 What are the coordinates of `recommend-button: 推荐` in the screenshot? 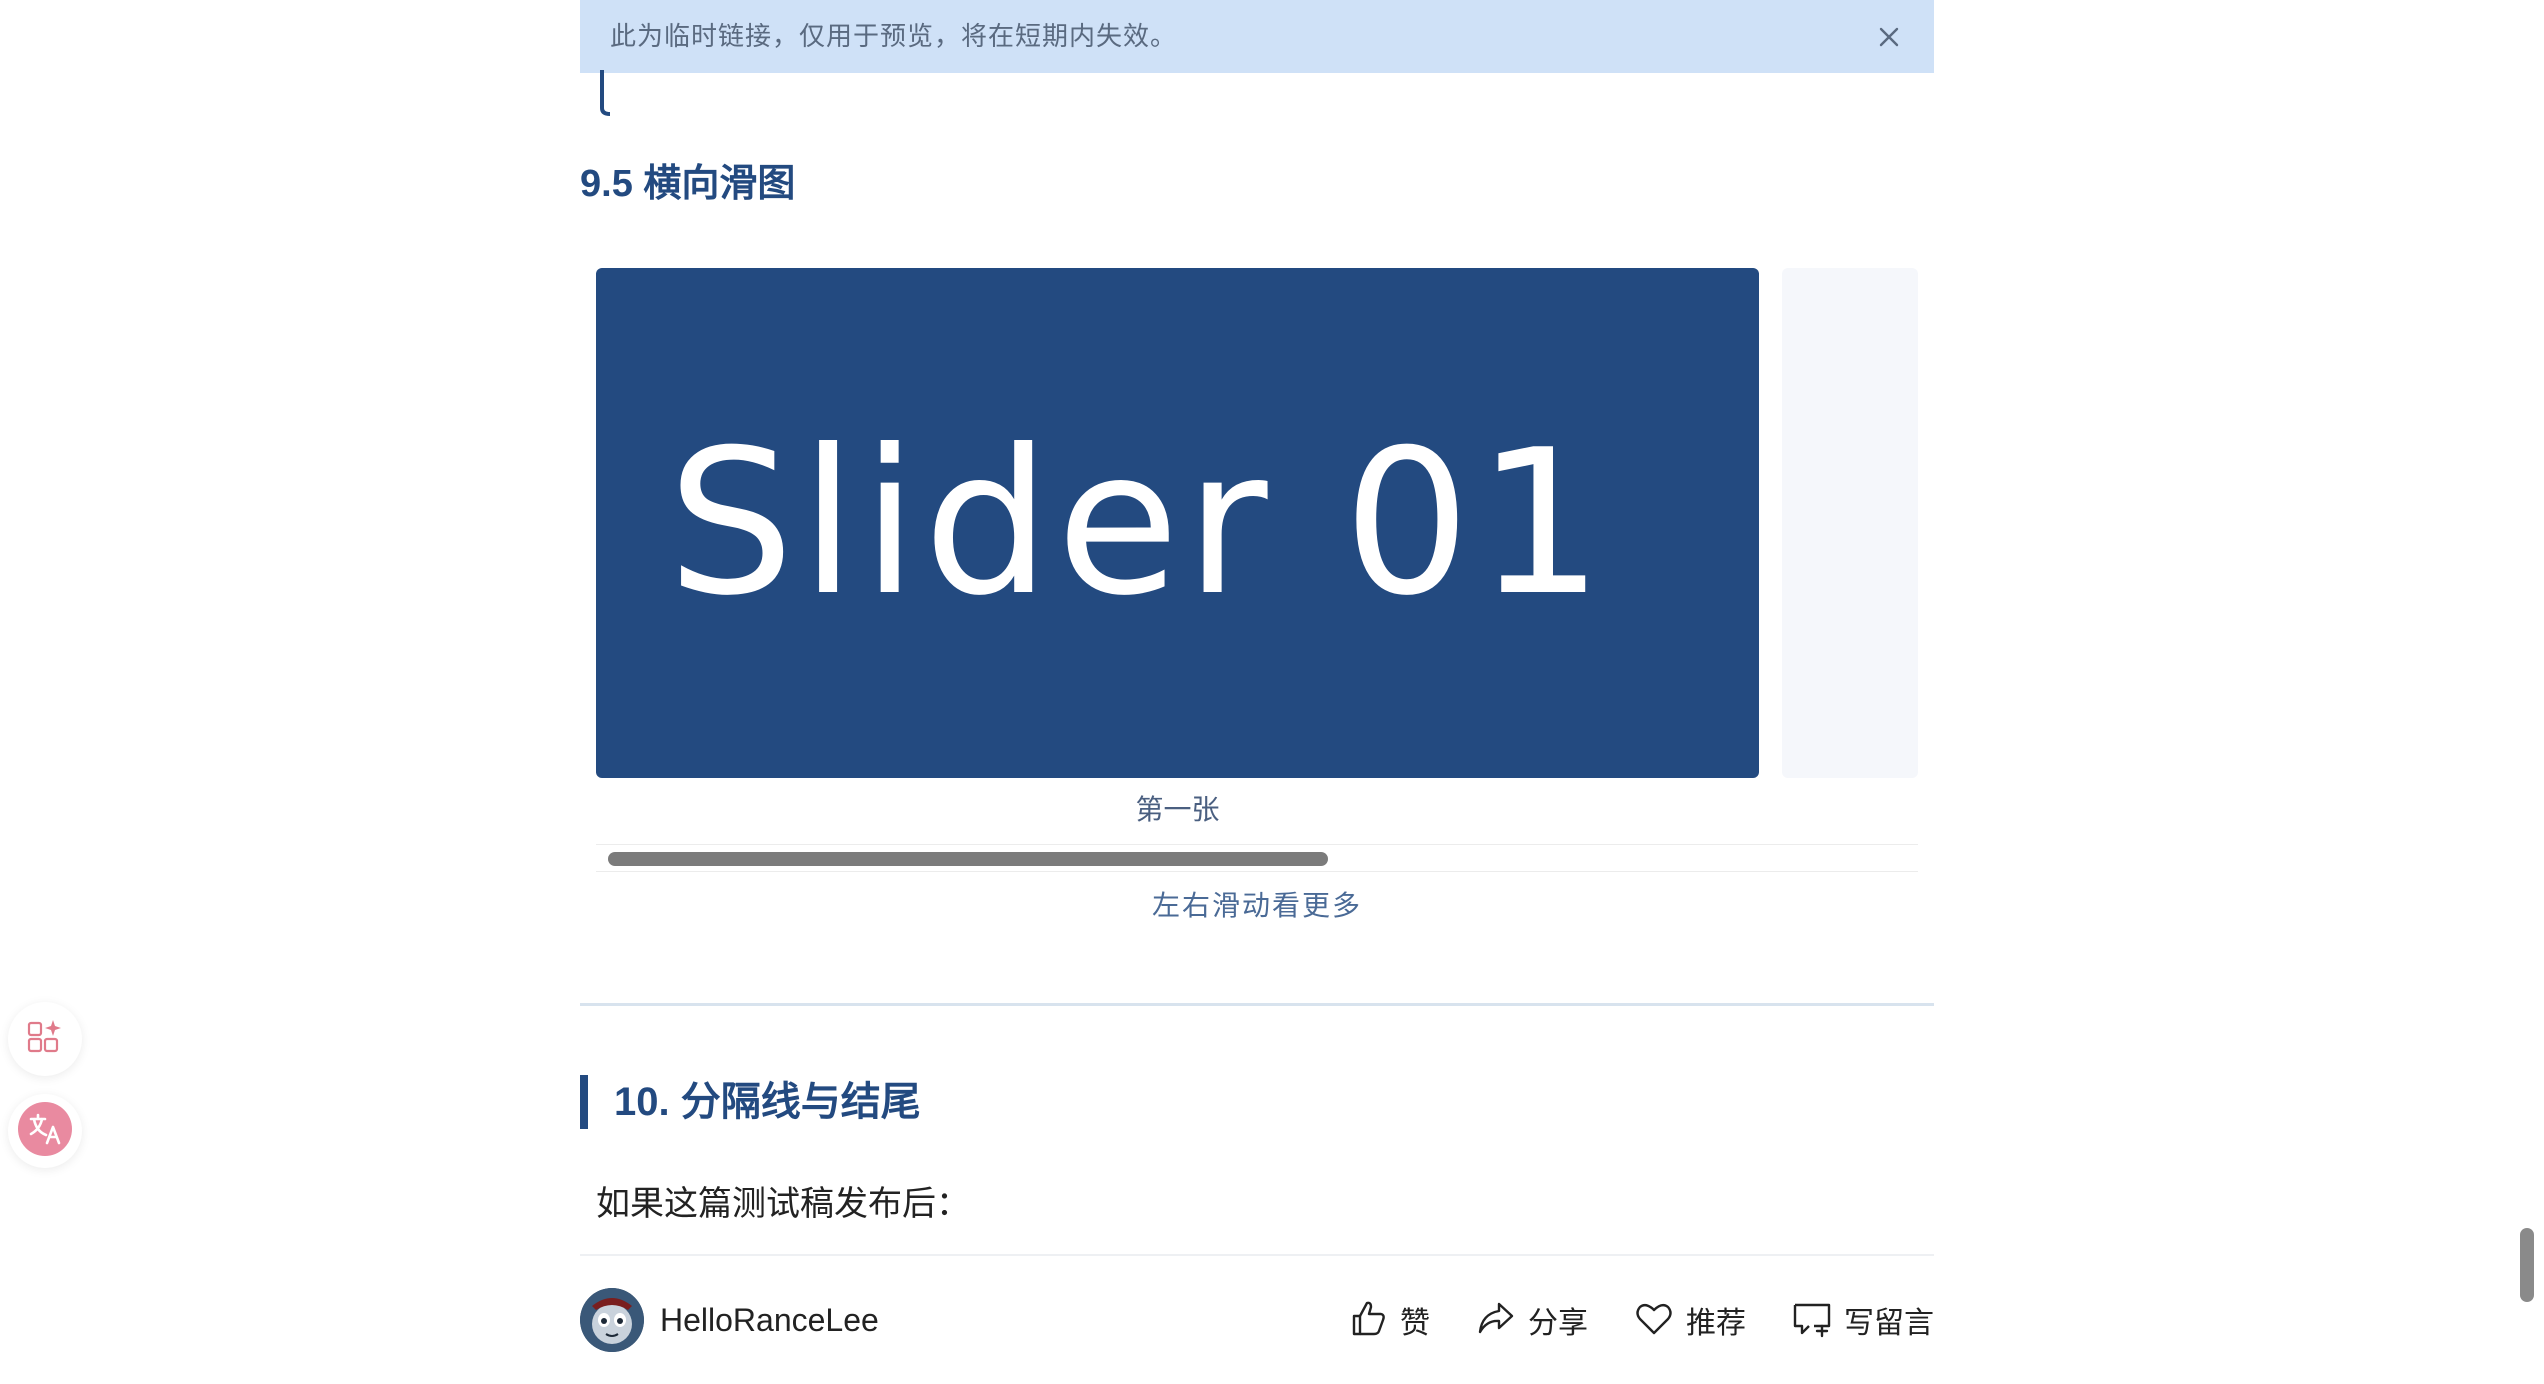 It's located at (1689, 1320).